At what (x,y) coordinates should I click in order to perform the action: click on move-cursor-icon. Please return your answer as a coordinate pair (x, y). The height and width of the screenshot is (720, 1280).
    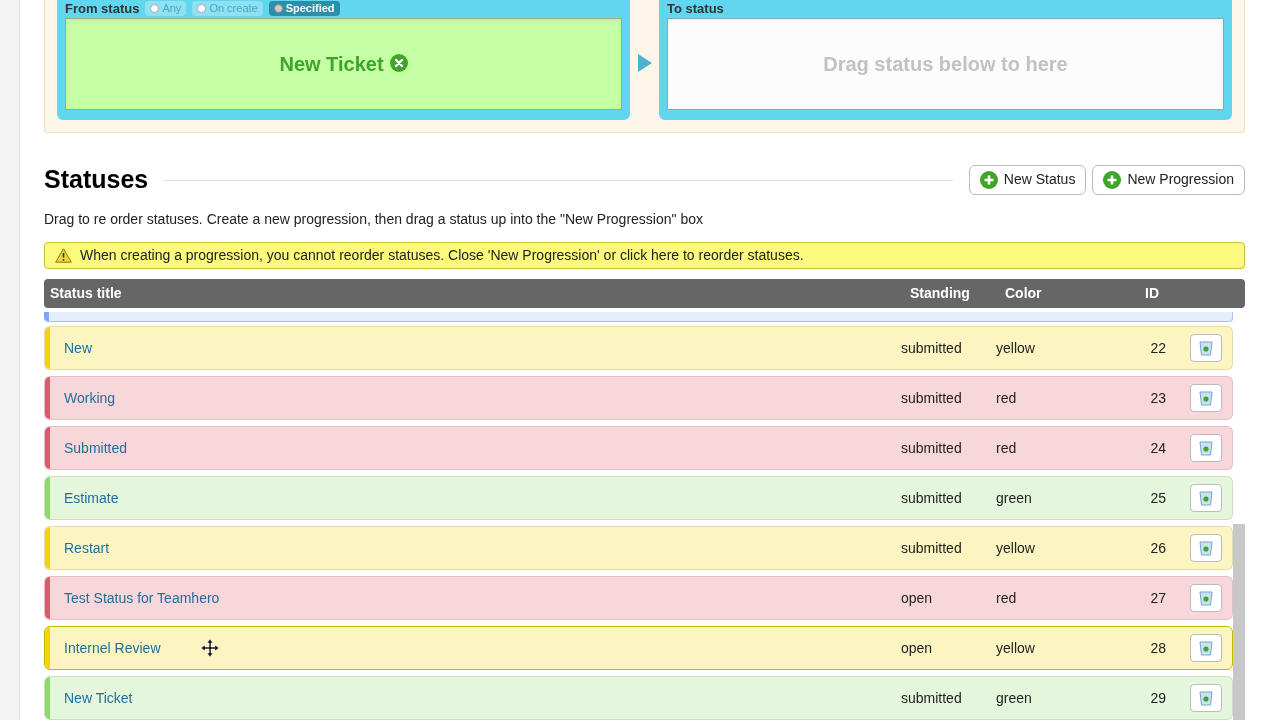
    Looking at the image, I should click on (209, 648).